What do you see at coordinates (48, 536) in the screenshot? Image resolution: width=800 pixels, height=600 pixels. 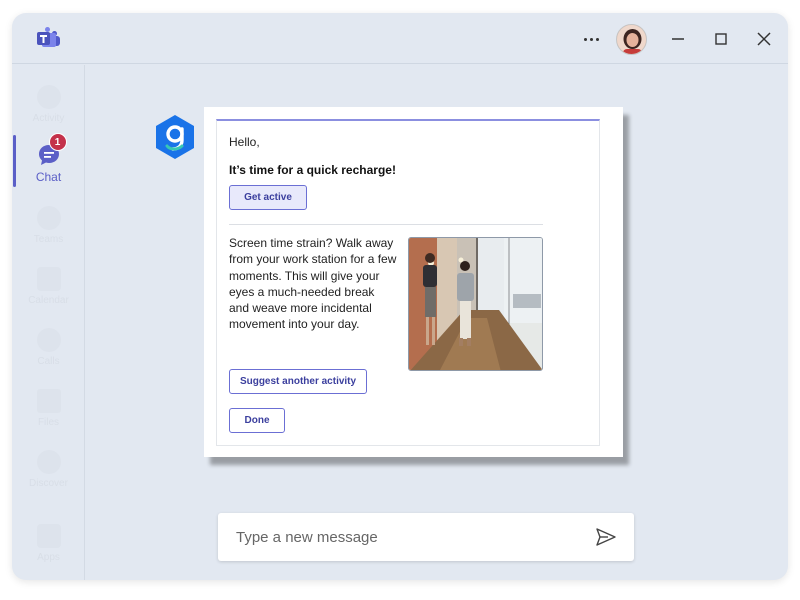 I see `apps-icon` at bounding box center [48, 536].